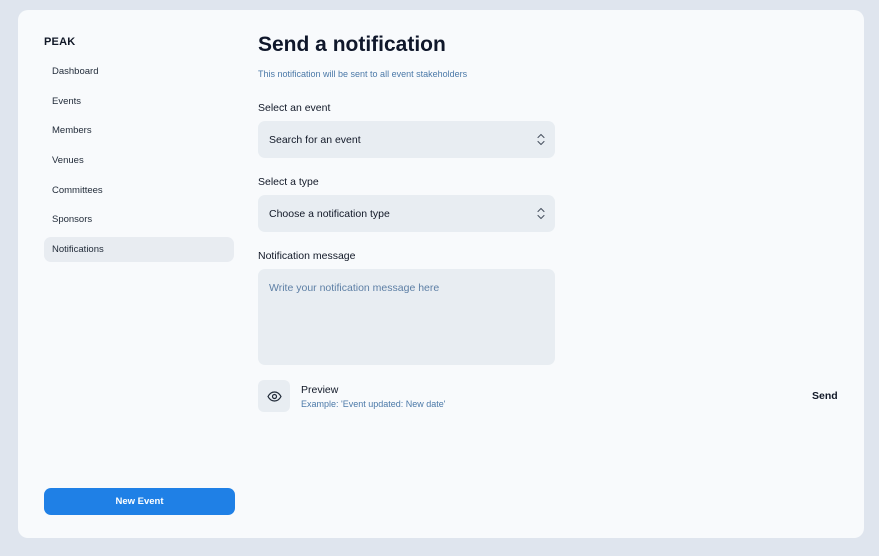  What do you see at coordinates (373, 404) in the screenshot?
I see `preview-example: Example: 'Event updated: New date'` at bounding box center [373, 404].